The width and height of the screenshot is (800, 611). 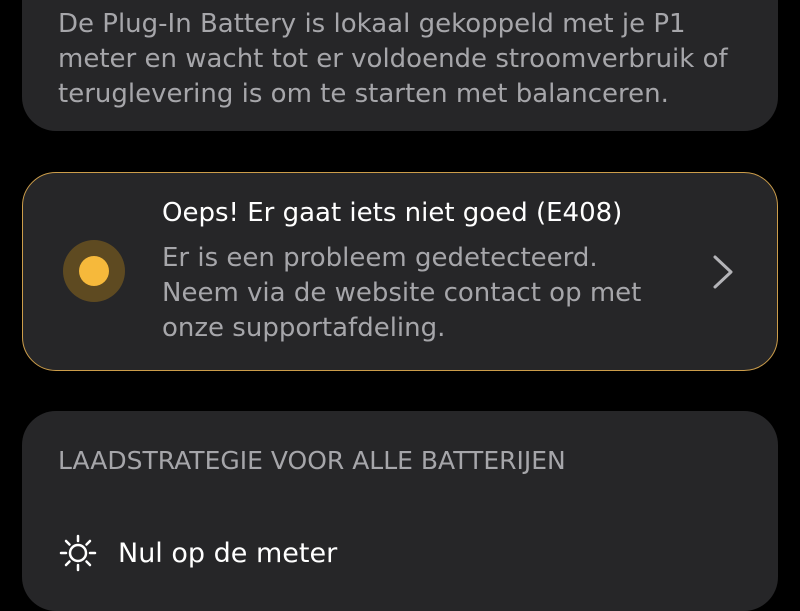 I want to click on section-title: LAADSTRATEGIE VOOR ALLE BATTERIJEN, so click(x=312, y=460).